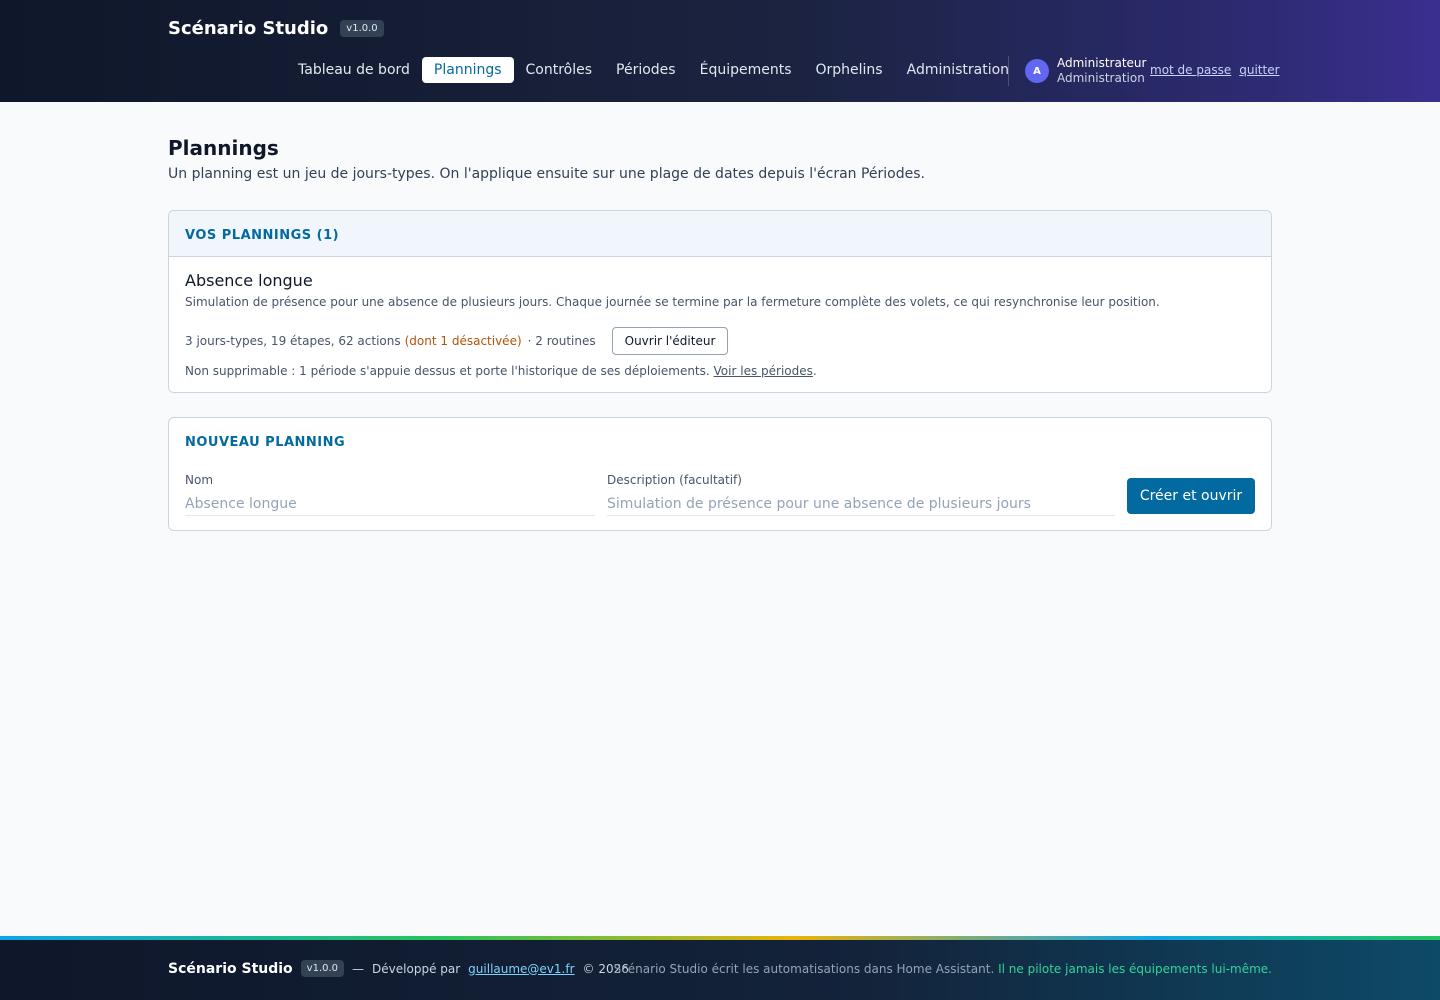  Describe the element at coordinates (248, 28) in the screenshot. I see `brand-title: Scénario Studio` at that location.